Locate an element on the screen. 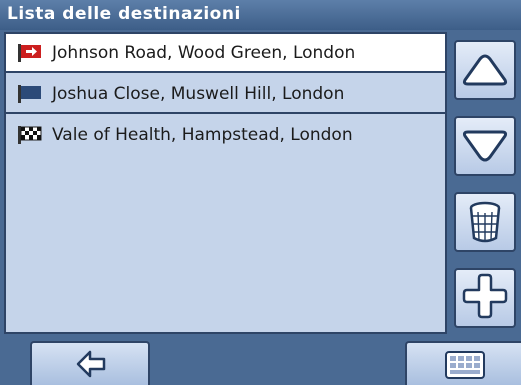  trash-icon is located at coordinates (485, 222).